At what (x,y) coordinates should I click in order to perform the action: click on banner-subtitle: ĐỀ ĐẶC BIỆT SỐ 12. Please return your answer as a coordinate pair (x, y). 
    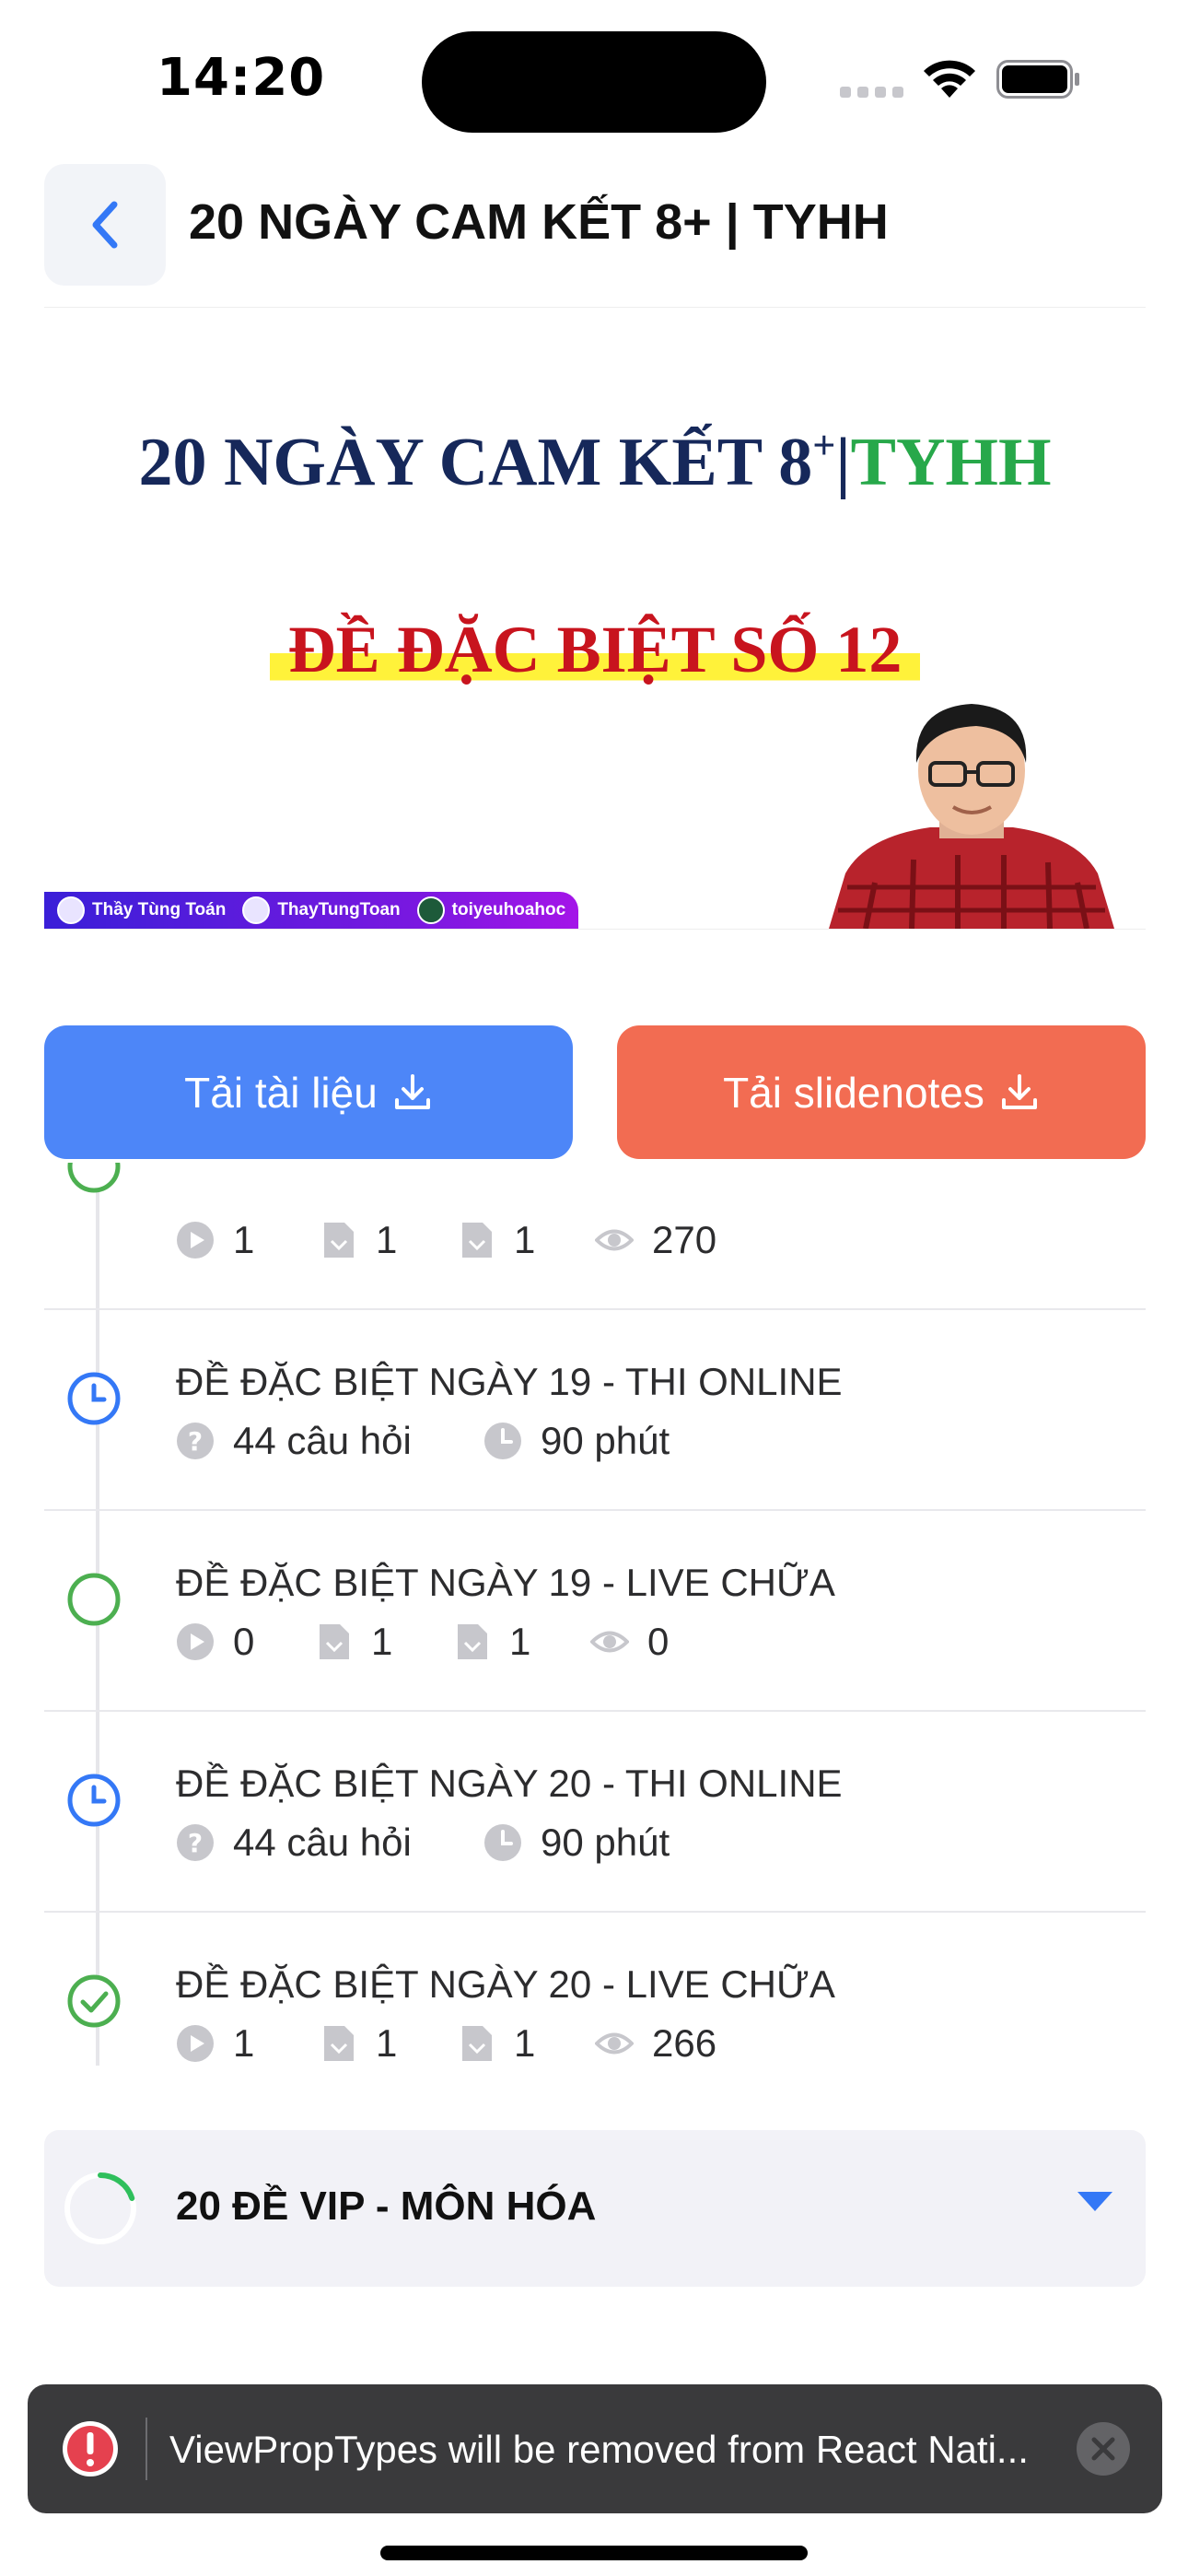
    Looking at the image, I should click on (595, 650).